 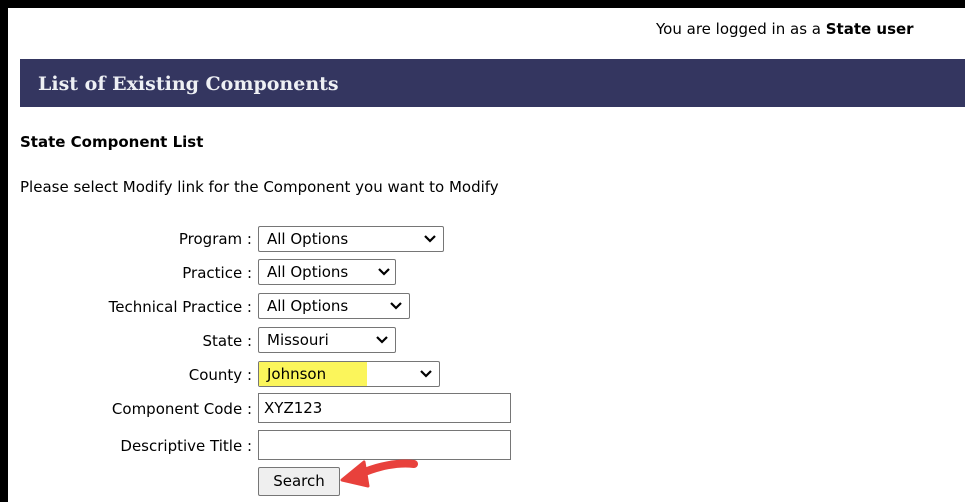 What do you see at coordinates (180, 307) in the screenshot?
I see `technical-practice-label: Technical Practice :` at bounding box center [180, 307].